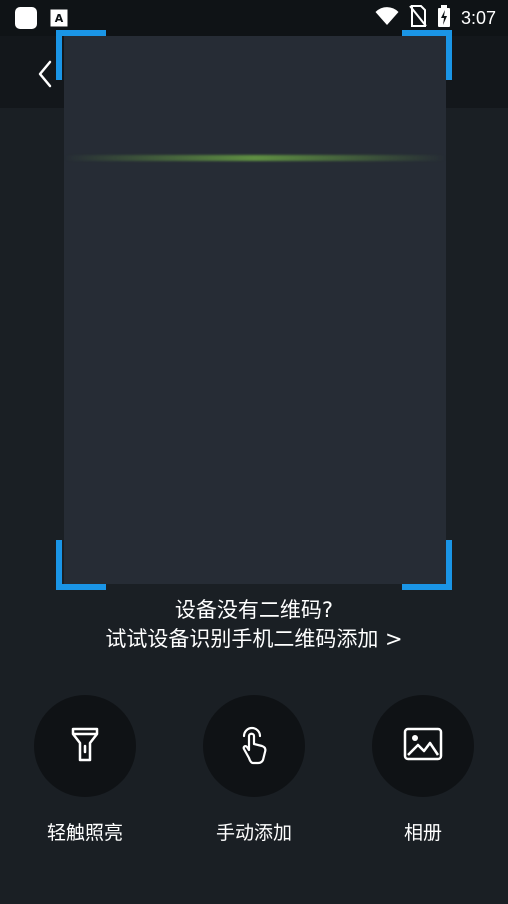 This screenshot has width=508, height=904. What do you see at coordinates (84, 833) in the screenshot?
I see `flashlight-label: 轻触照亮` at bounding box center [84, 833].